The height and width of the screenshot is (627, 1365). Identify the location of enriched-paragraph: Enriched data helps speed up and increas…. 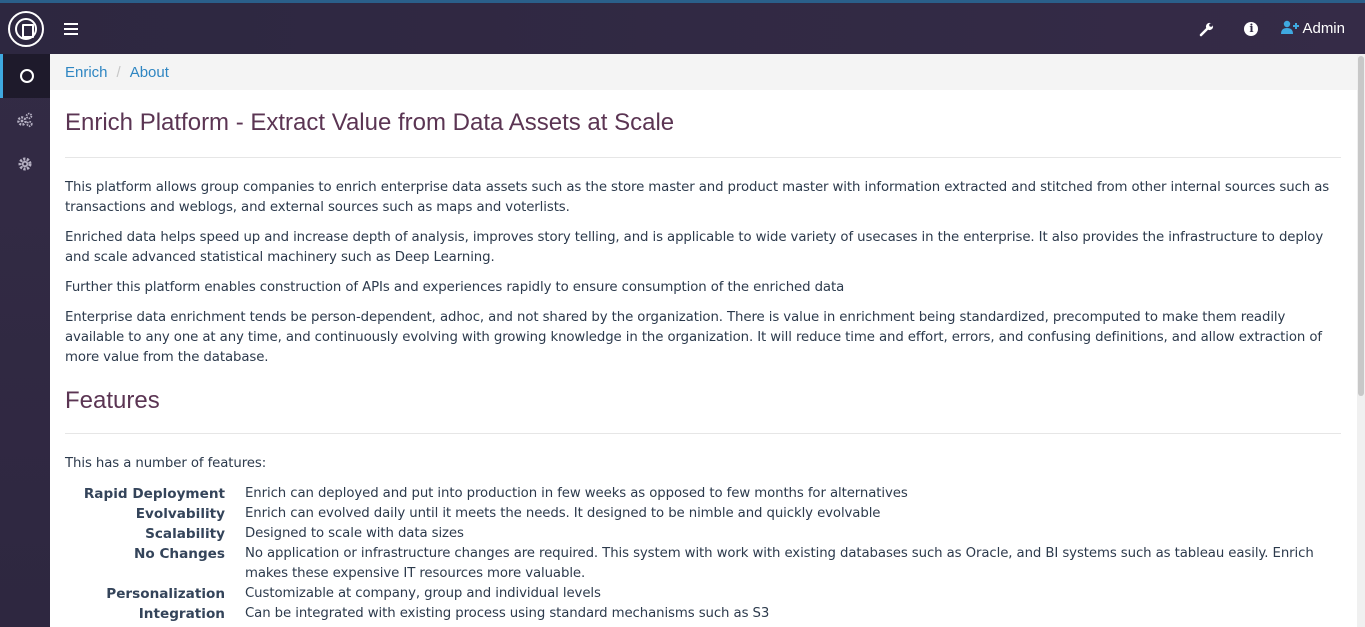
(694, 247).